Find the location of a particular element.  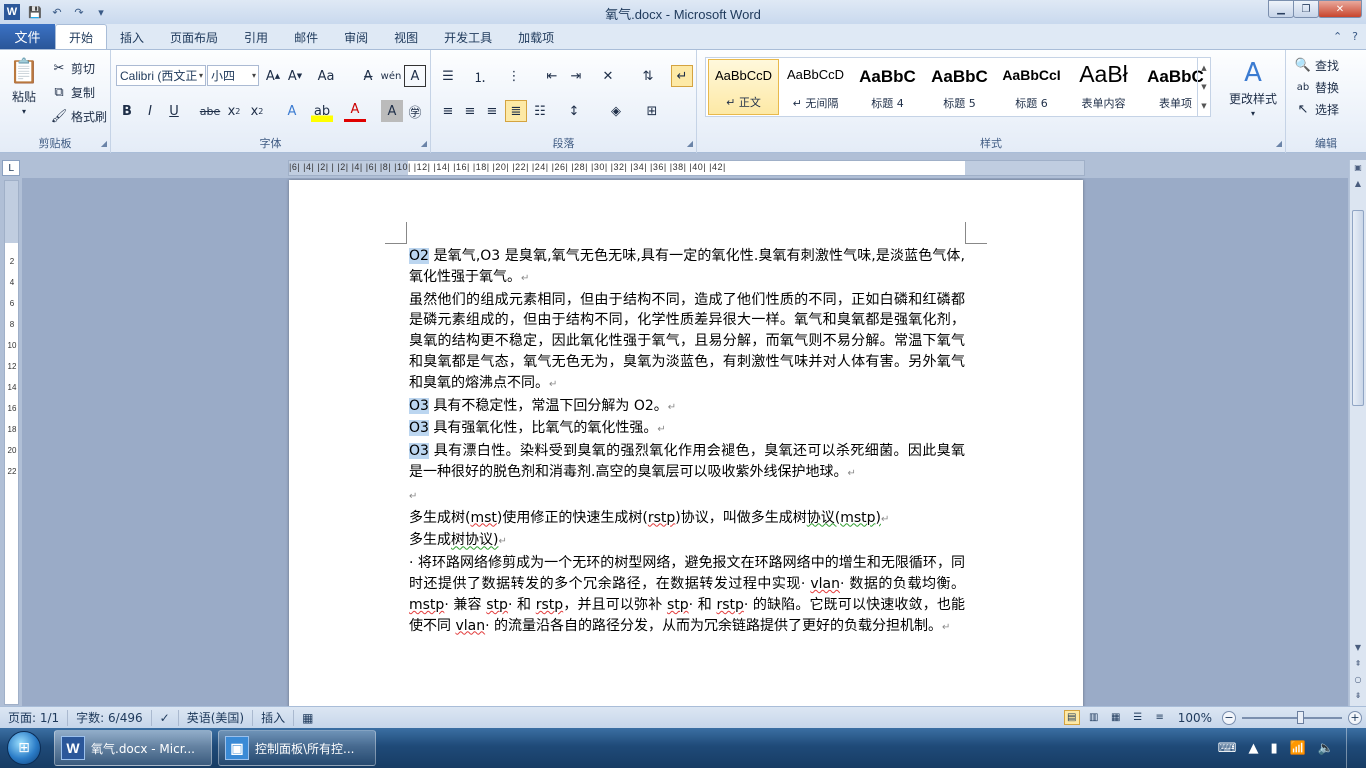

chinese-layout-icon: ✕ is located at coordinates (608, 76).